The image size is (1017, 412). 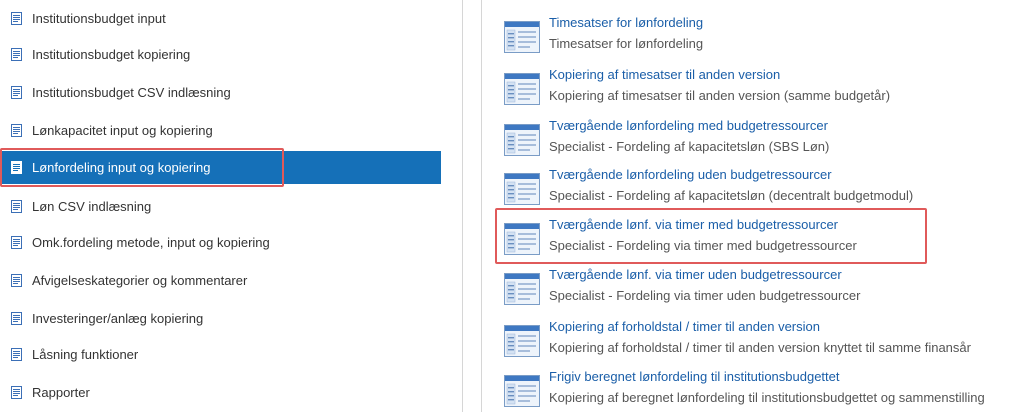 What do you see at coordinates (61, 392) in the screenshot?
I see `sidebar-item-label: Rapporter` at bounding box center [61, 392].